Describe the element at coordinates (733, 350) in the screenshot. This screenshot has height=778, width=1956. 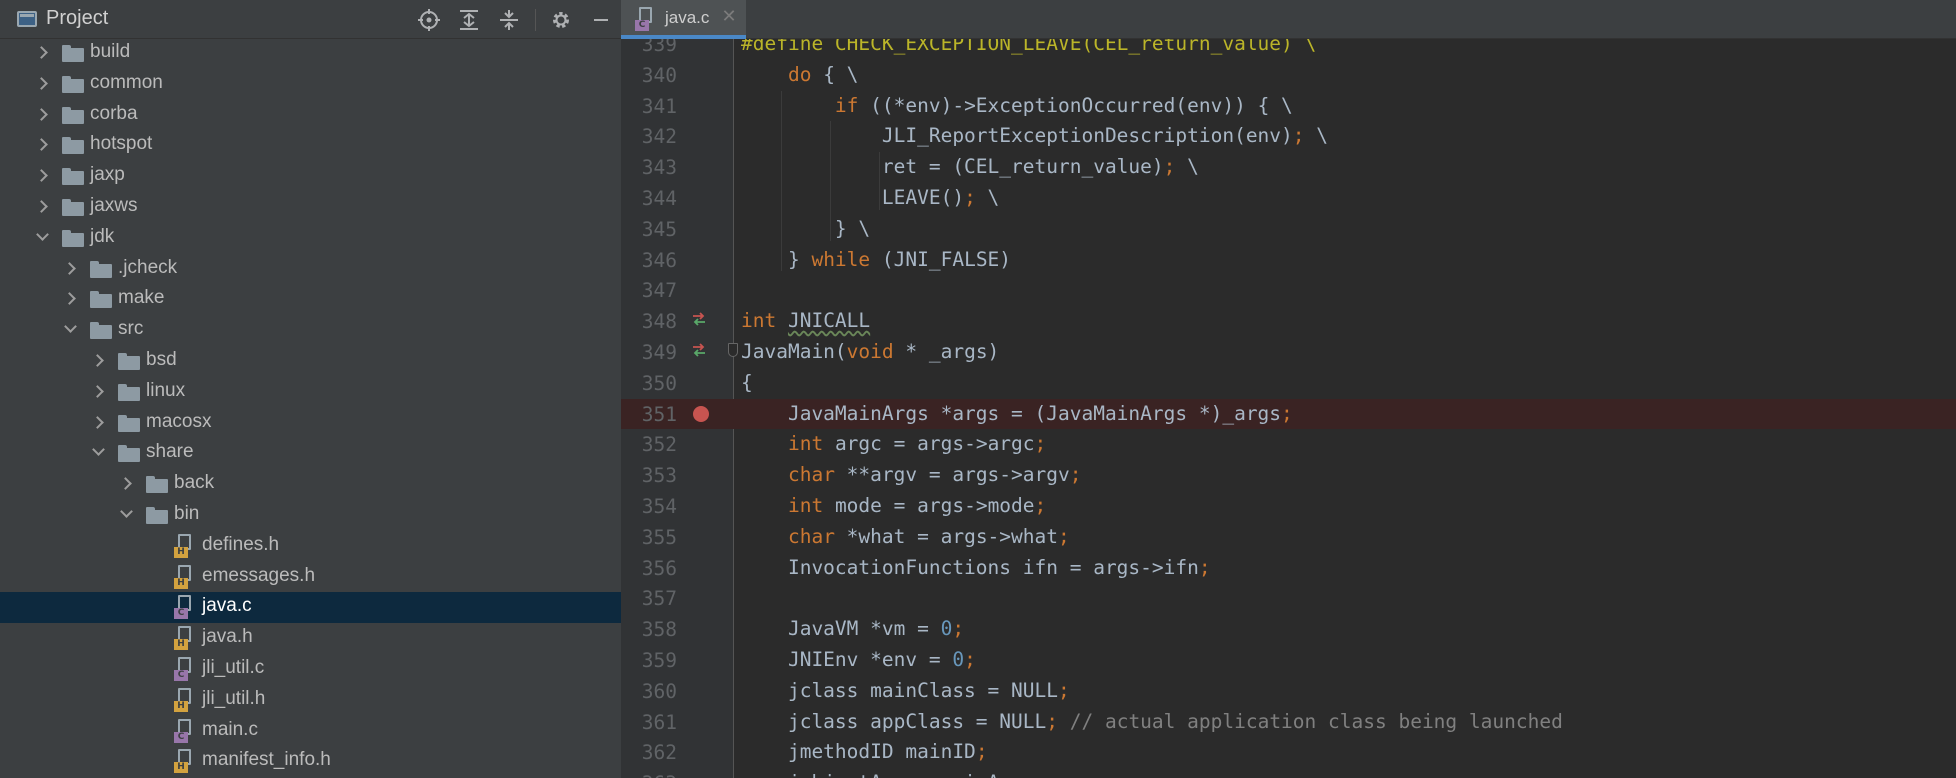
I see `fold-marker-icon` at that location.